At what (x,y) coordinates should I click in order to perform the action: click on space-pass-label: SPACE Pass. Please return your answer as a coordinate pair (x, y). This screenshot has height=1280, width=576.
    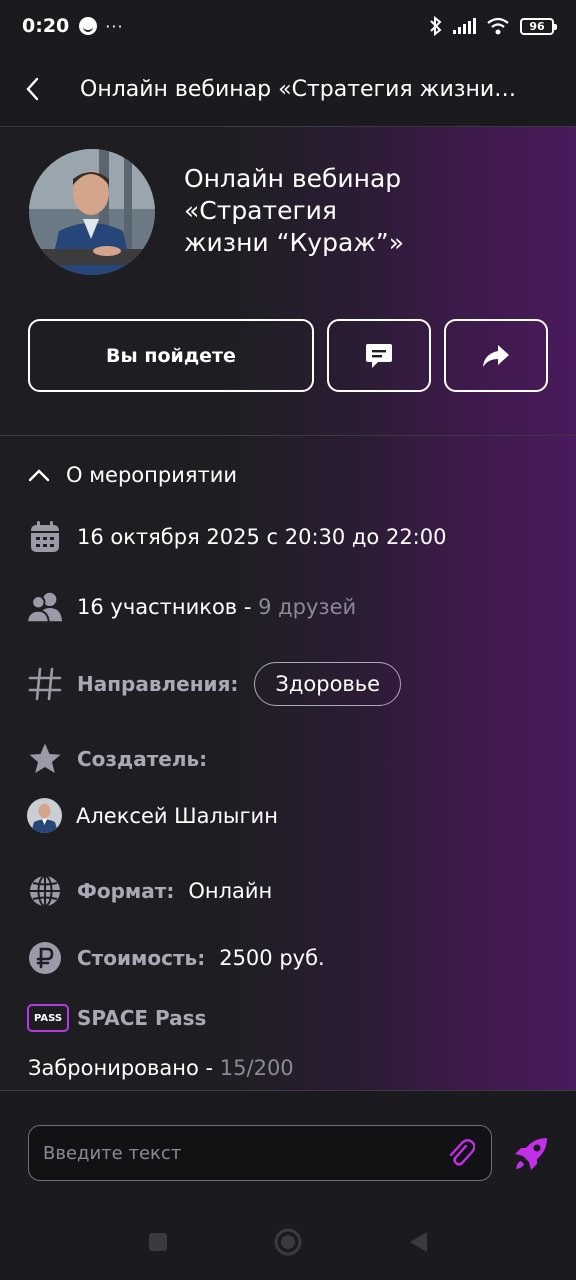
    Looking at the image, I should click on (142, 1018).